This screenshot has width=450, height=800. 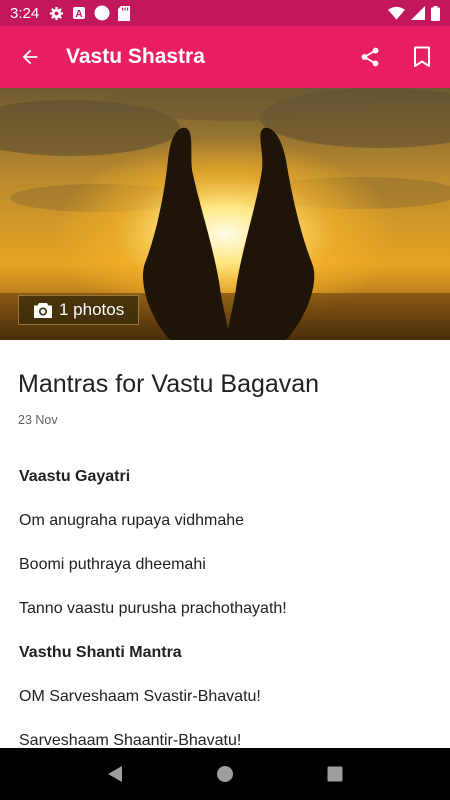 I want to click on article-title: Mantras for Vastu Bagavan, so click(x=169, y=384).